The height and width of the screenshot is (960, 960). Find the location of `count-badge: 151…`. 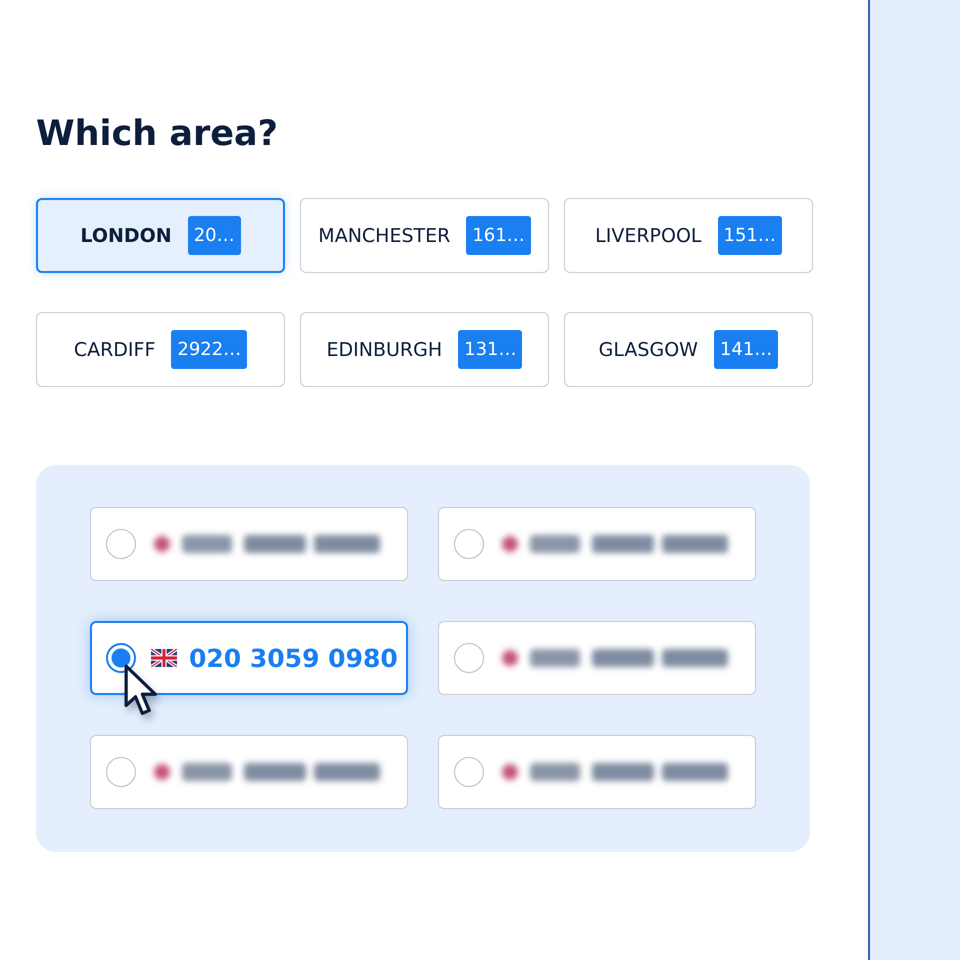

count-badge: 151… is located at coordinates (750, 235).